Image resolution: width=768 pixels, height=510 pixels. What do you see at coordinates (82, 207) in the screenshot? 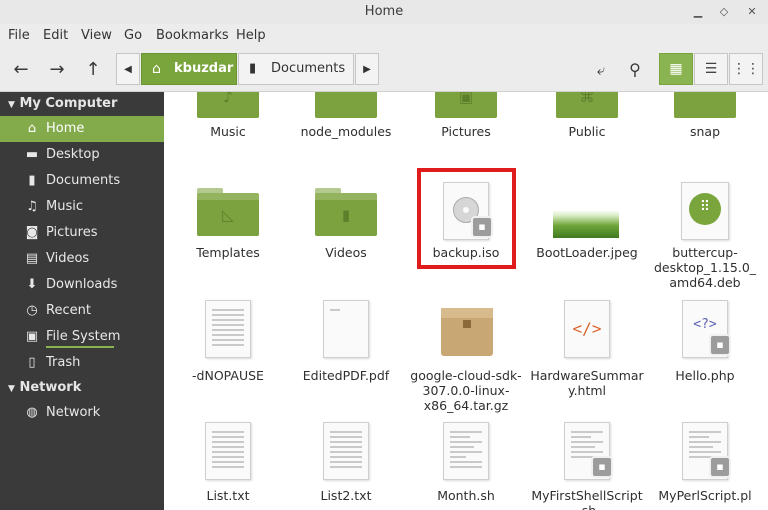
I see `sidebar-item-music: ♫ Music` at bounding box center [82, 207].